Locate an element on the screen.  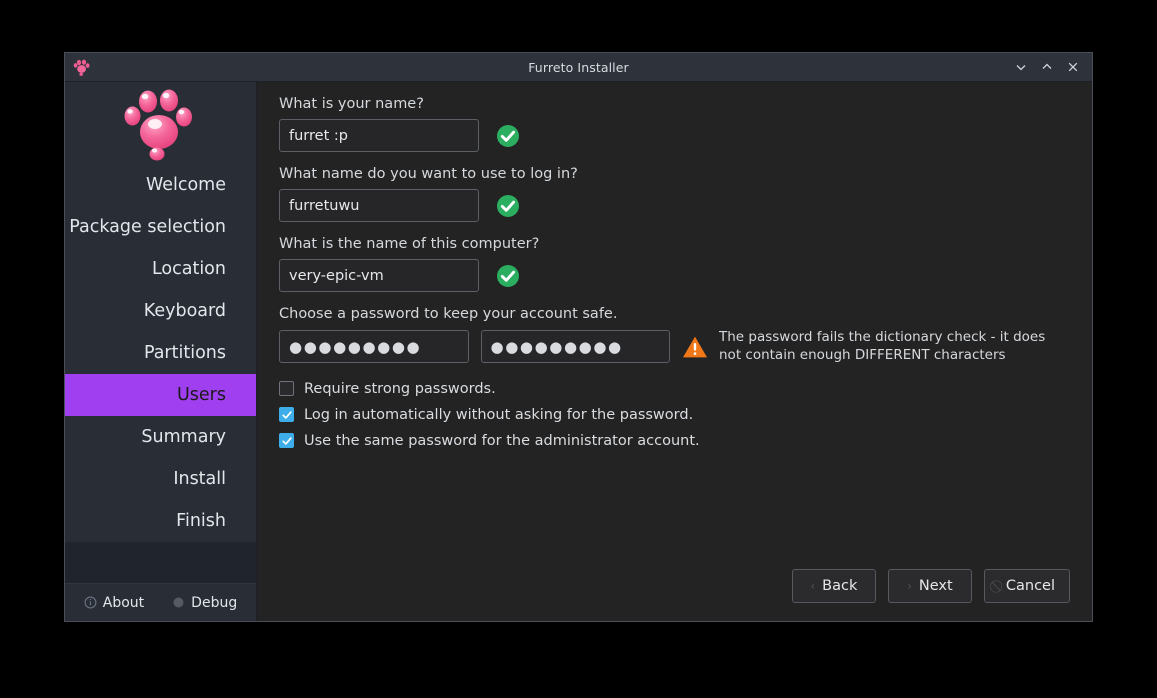
require-strong-passwords-row: Require strong passwords. is located at coordinates (674, 389).